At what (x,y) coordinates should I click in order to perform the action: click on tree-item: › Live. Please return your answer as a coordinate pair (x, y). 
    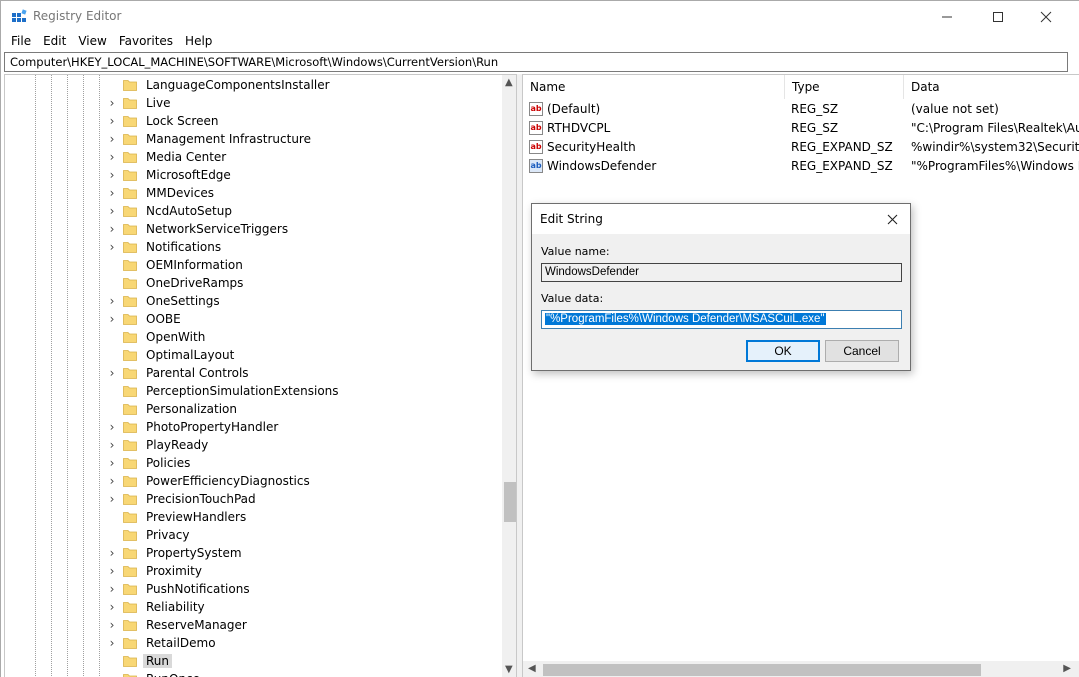
    Looking at the image, I should click on (139, 103).